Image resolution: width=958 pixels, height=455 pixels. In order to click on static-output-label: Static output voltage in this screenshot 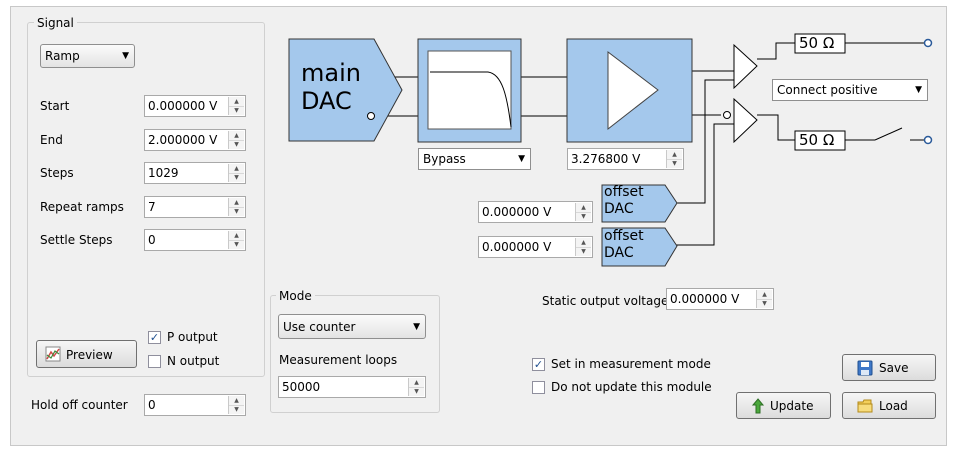, I will do `click(605, 301)`.